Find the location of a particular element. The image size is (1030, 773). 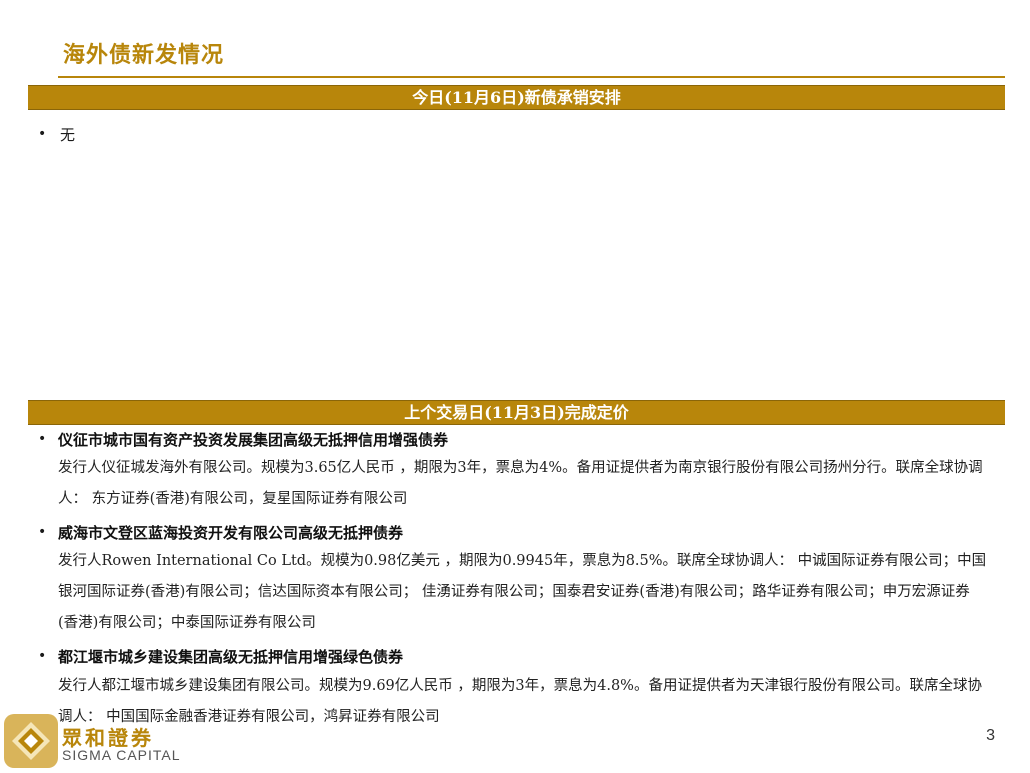

page-title: 海外债新发情况 is located at coordinates (144, 55).